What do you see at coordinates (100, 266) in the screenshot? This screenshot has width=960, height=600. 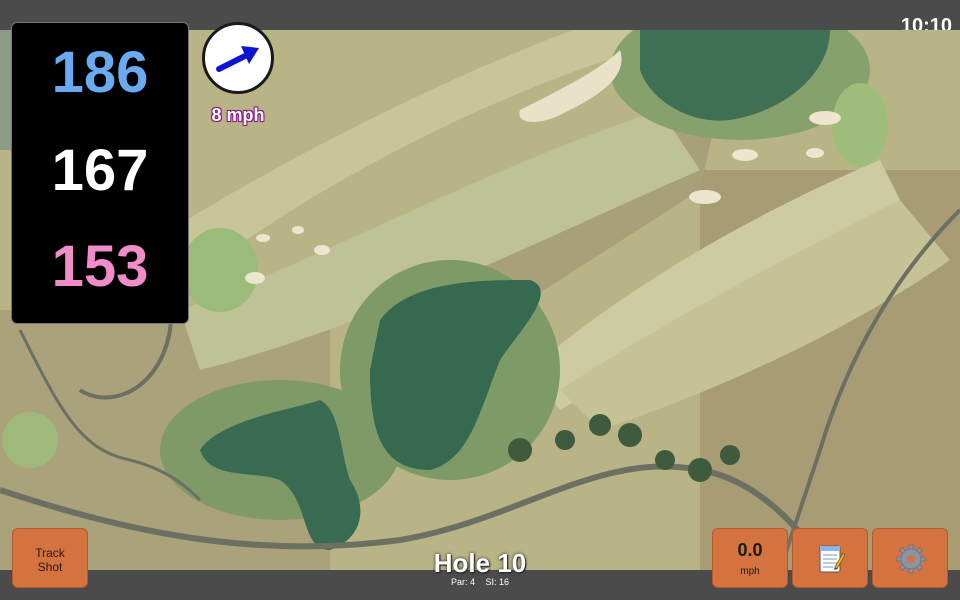 I see `front-yardage: 153` at bounding box center [100, 266].